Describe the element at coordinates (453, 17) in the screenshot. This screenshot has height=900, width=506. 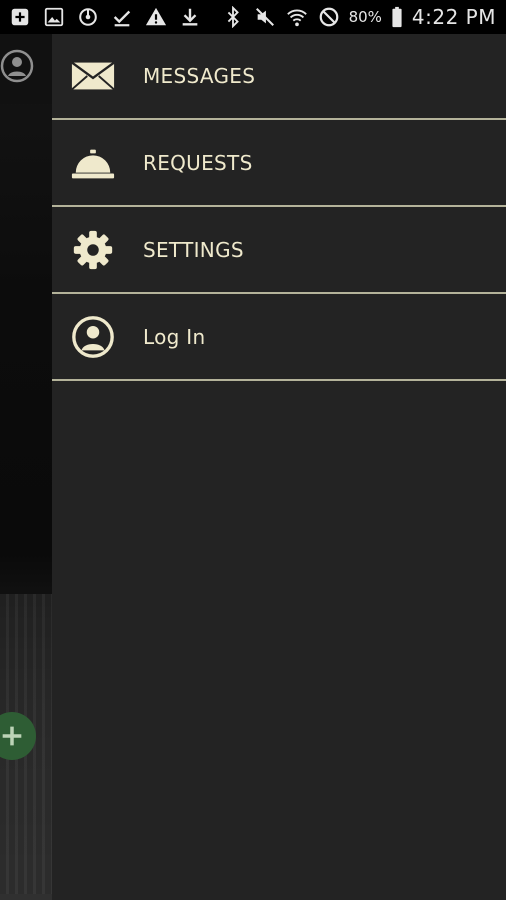
I see `clock: 4:22 PM` at that location.